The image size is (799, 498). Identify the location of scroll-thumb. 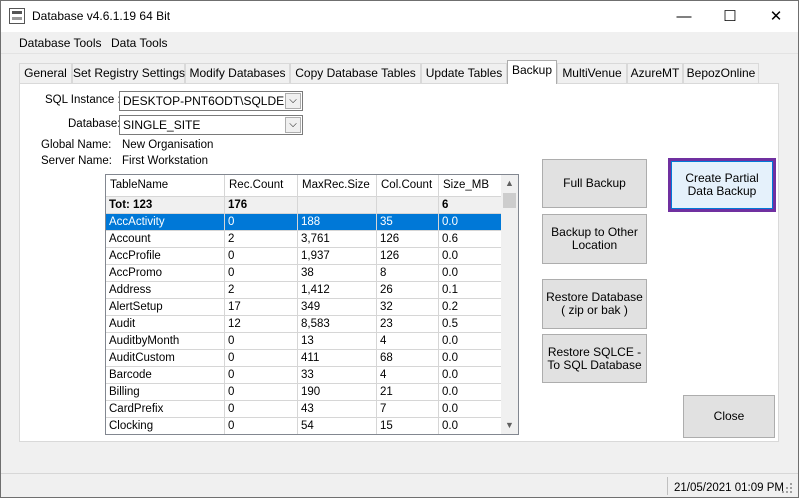
(509, 200).